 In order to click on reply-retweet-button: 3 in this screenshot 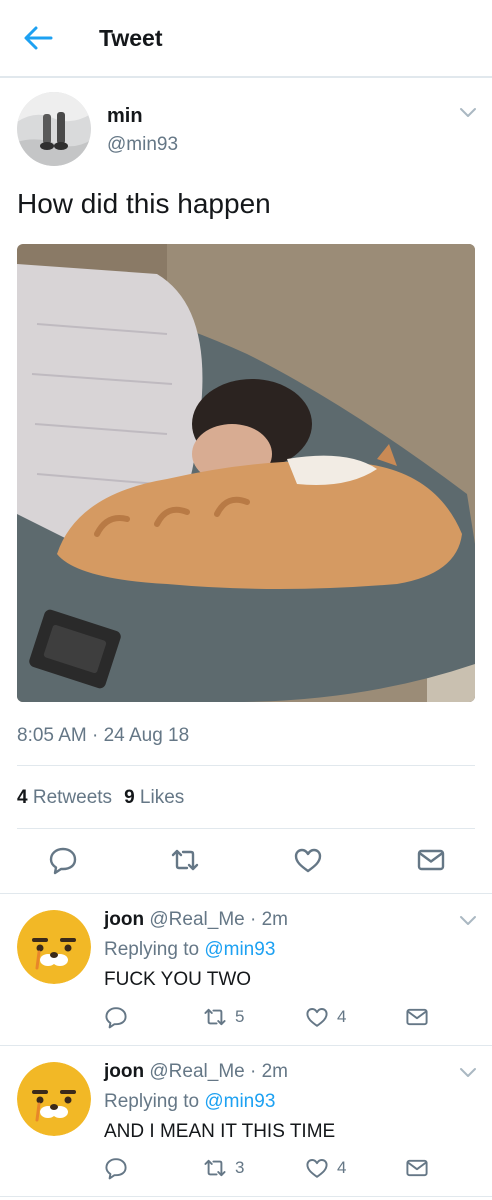, I will do `click(223, 1168)`.